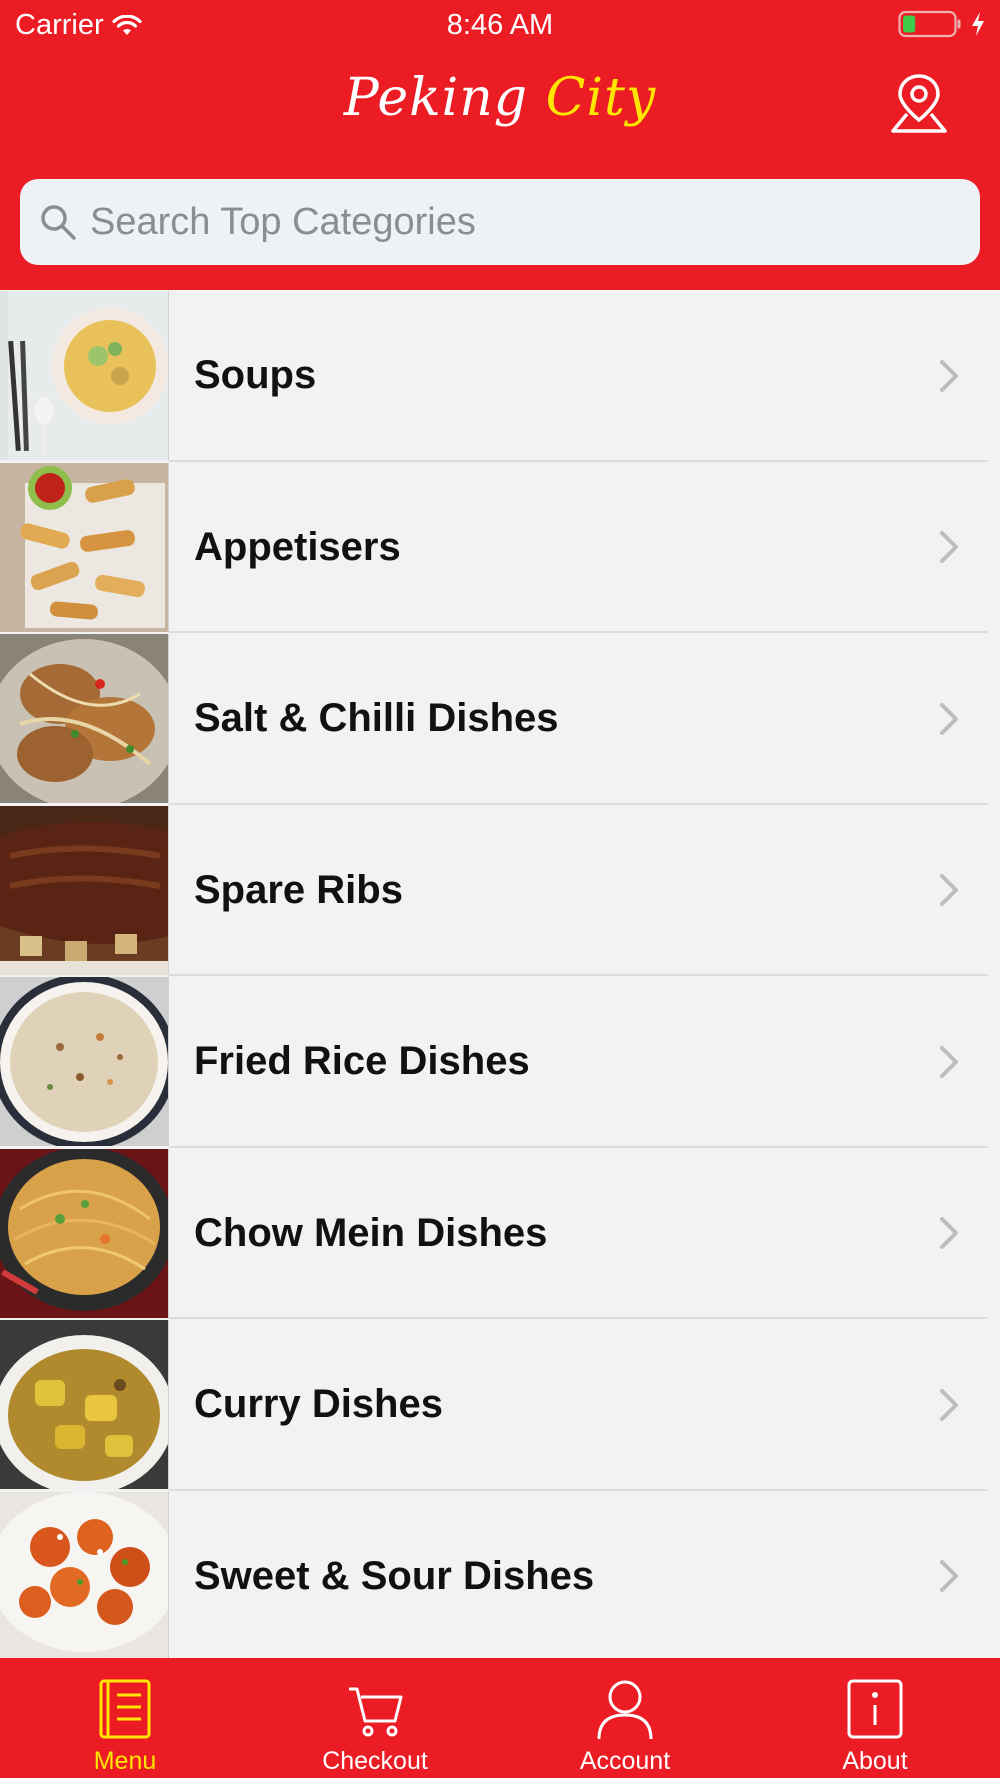 The image size is (1000, 1778). I want to click on category-label: Fried Rice Dishes, so click(362, 1061).